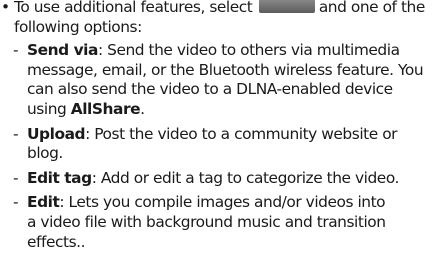 The width and height of the screenshot is (447, 278). I want to click on option-term: Edit tag, so click(59, 177).